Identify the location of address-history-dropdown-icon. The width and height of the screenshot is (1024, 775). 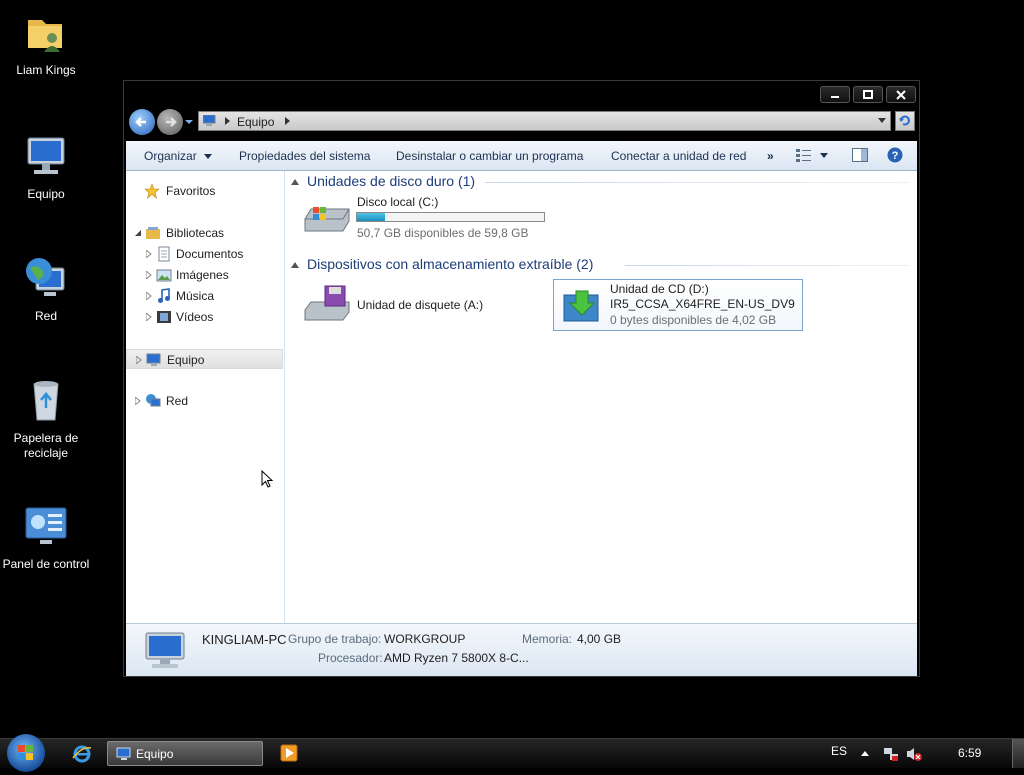
(882, 121).